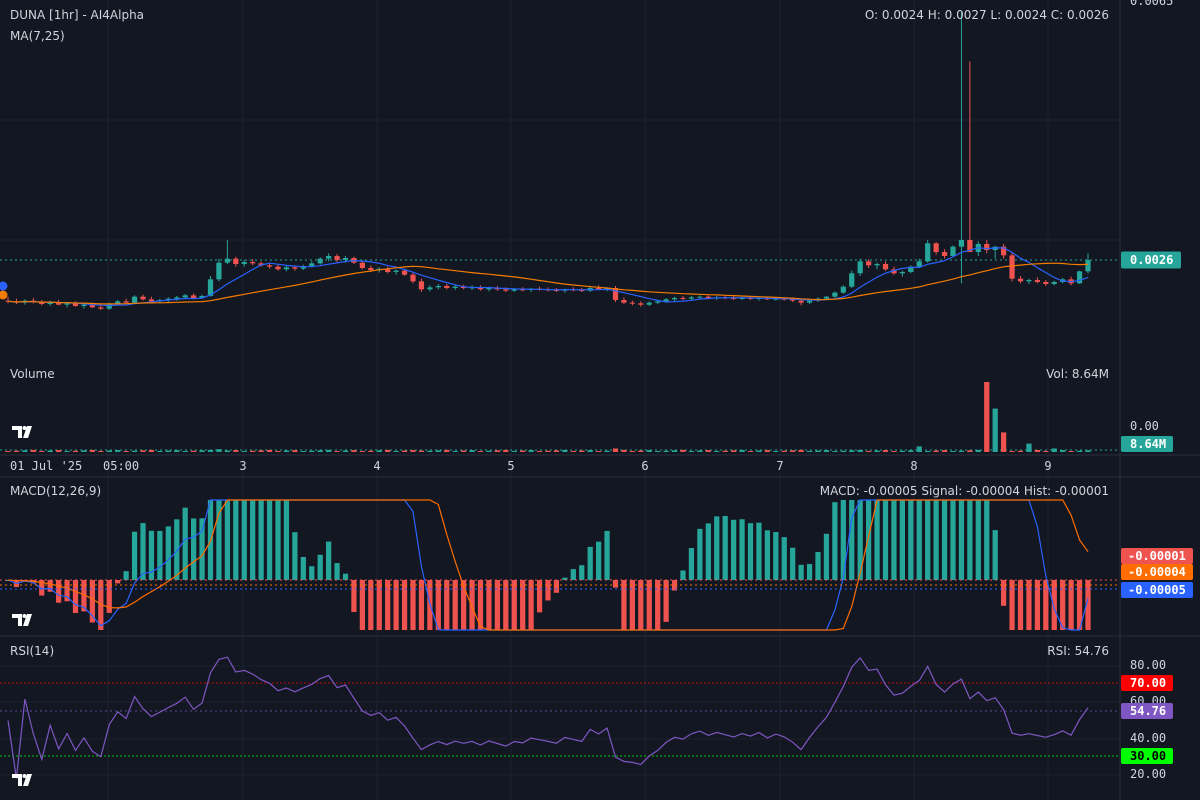 The height and width of the screenshot is (800, 1200). What do you see at coordinates (560, 717) in the screenshot?
I see `rsi-pane` at bounding box center [560, 717].